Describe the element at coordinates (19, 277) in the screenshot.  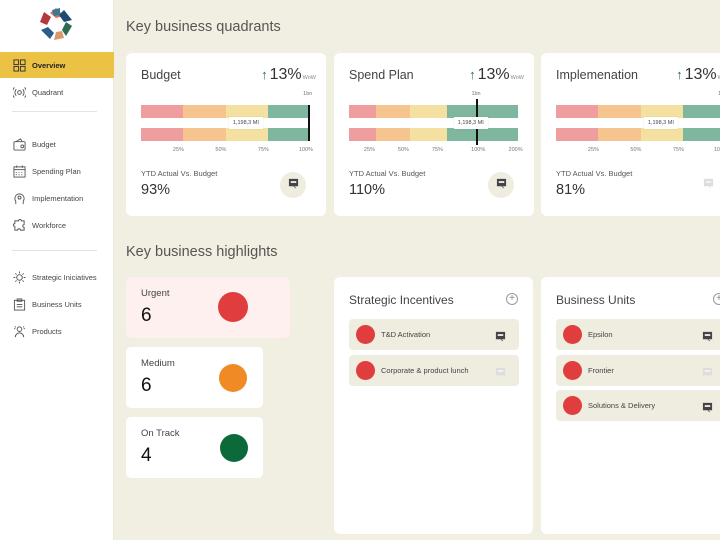
I see `lightbulb-icon` at that location.